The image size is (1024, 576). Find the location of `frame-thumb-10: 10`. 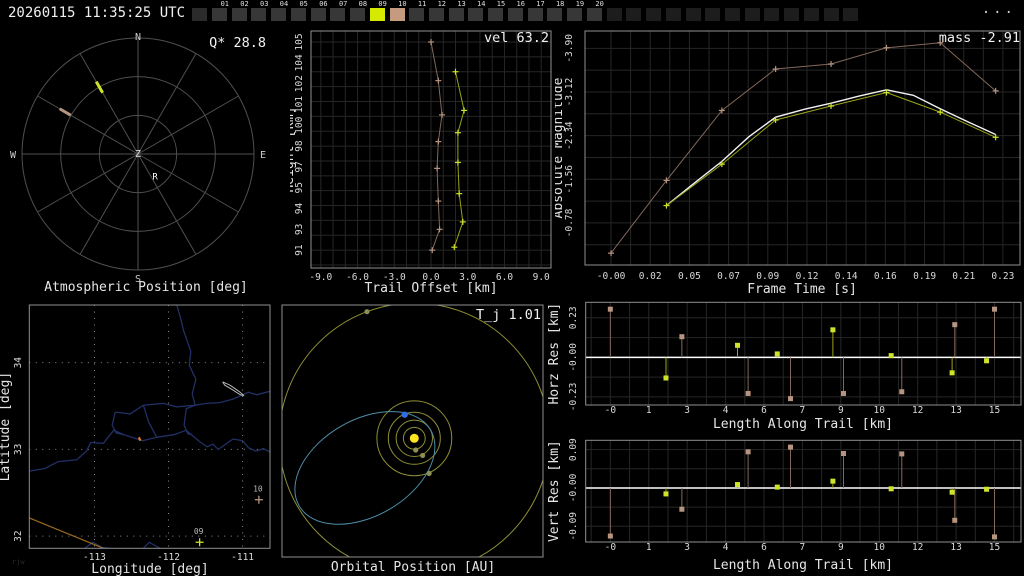

frame-thumb-10: 10 is located at coordinates (398, 11).